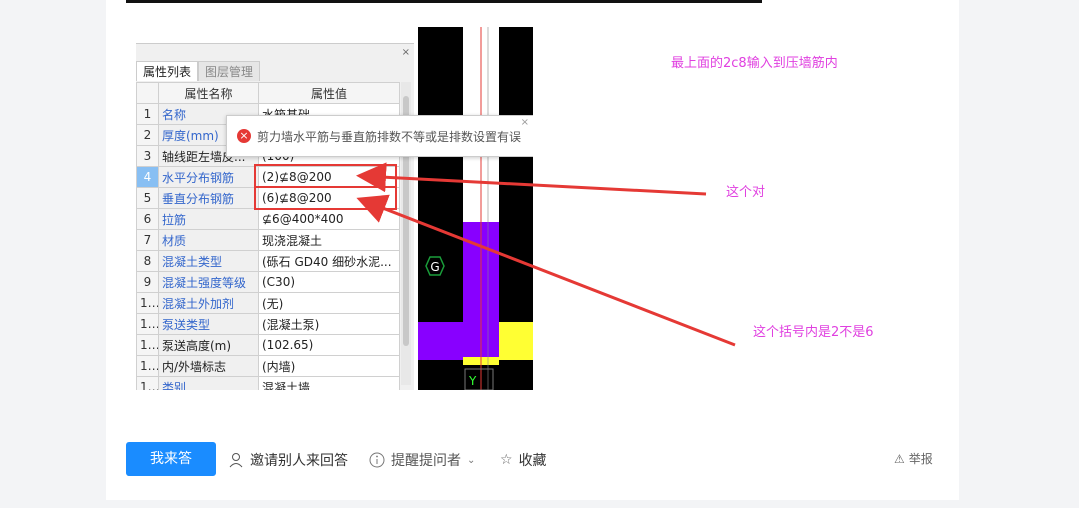 Image resolution: width=1079 pixels, height=508 pixels. I want to click on arrow-correct, so click(531, 179).